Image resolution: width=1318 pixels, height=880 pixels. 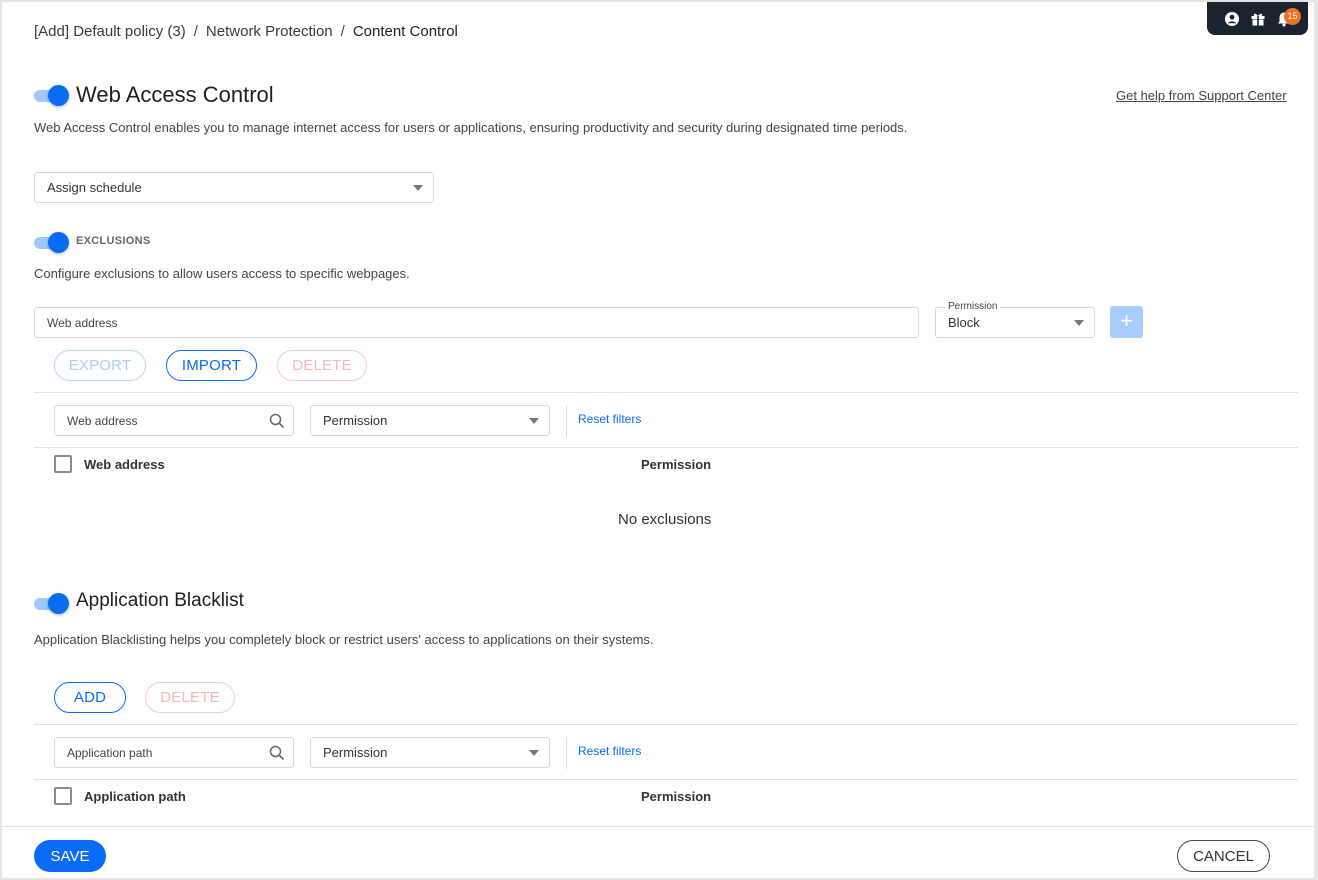 I want to click on reset-filters-link: Reset filters, so click(x=609, y=419).